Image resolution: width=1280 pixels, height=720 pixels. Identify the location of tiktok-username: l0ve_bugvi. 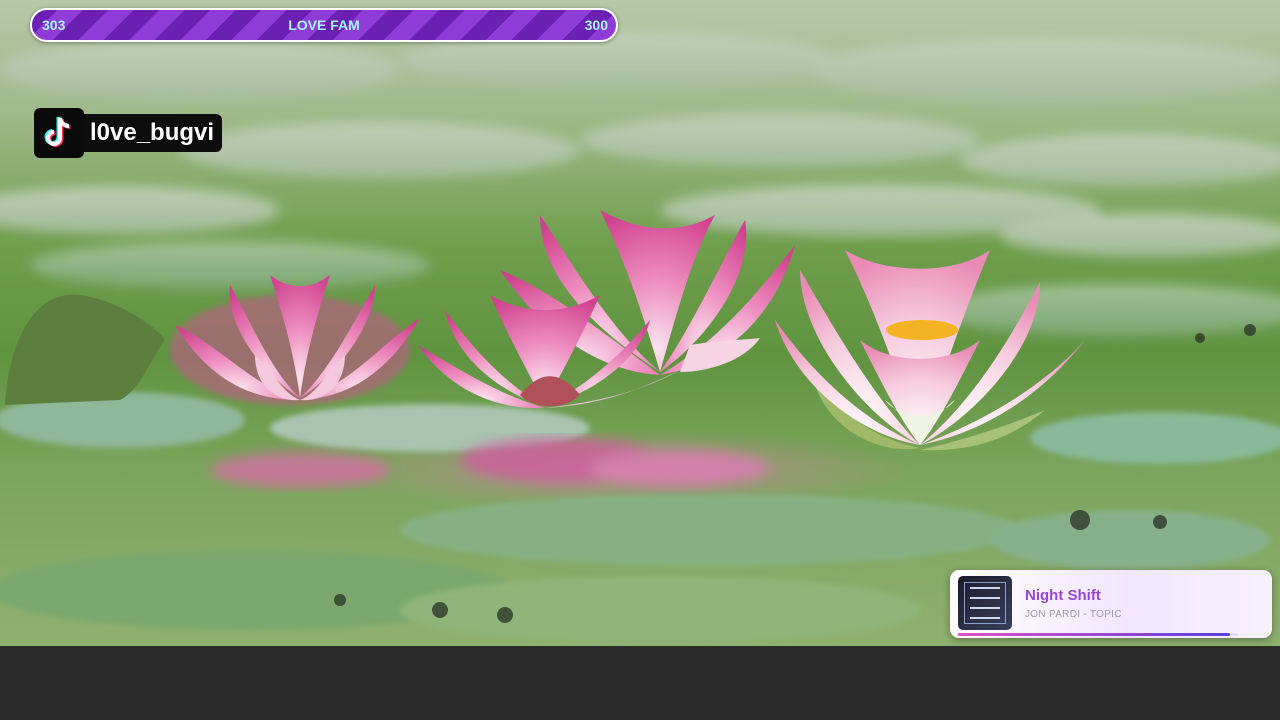
(153, 133).